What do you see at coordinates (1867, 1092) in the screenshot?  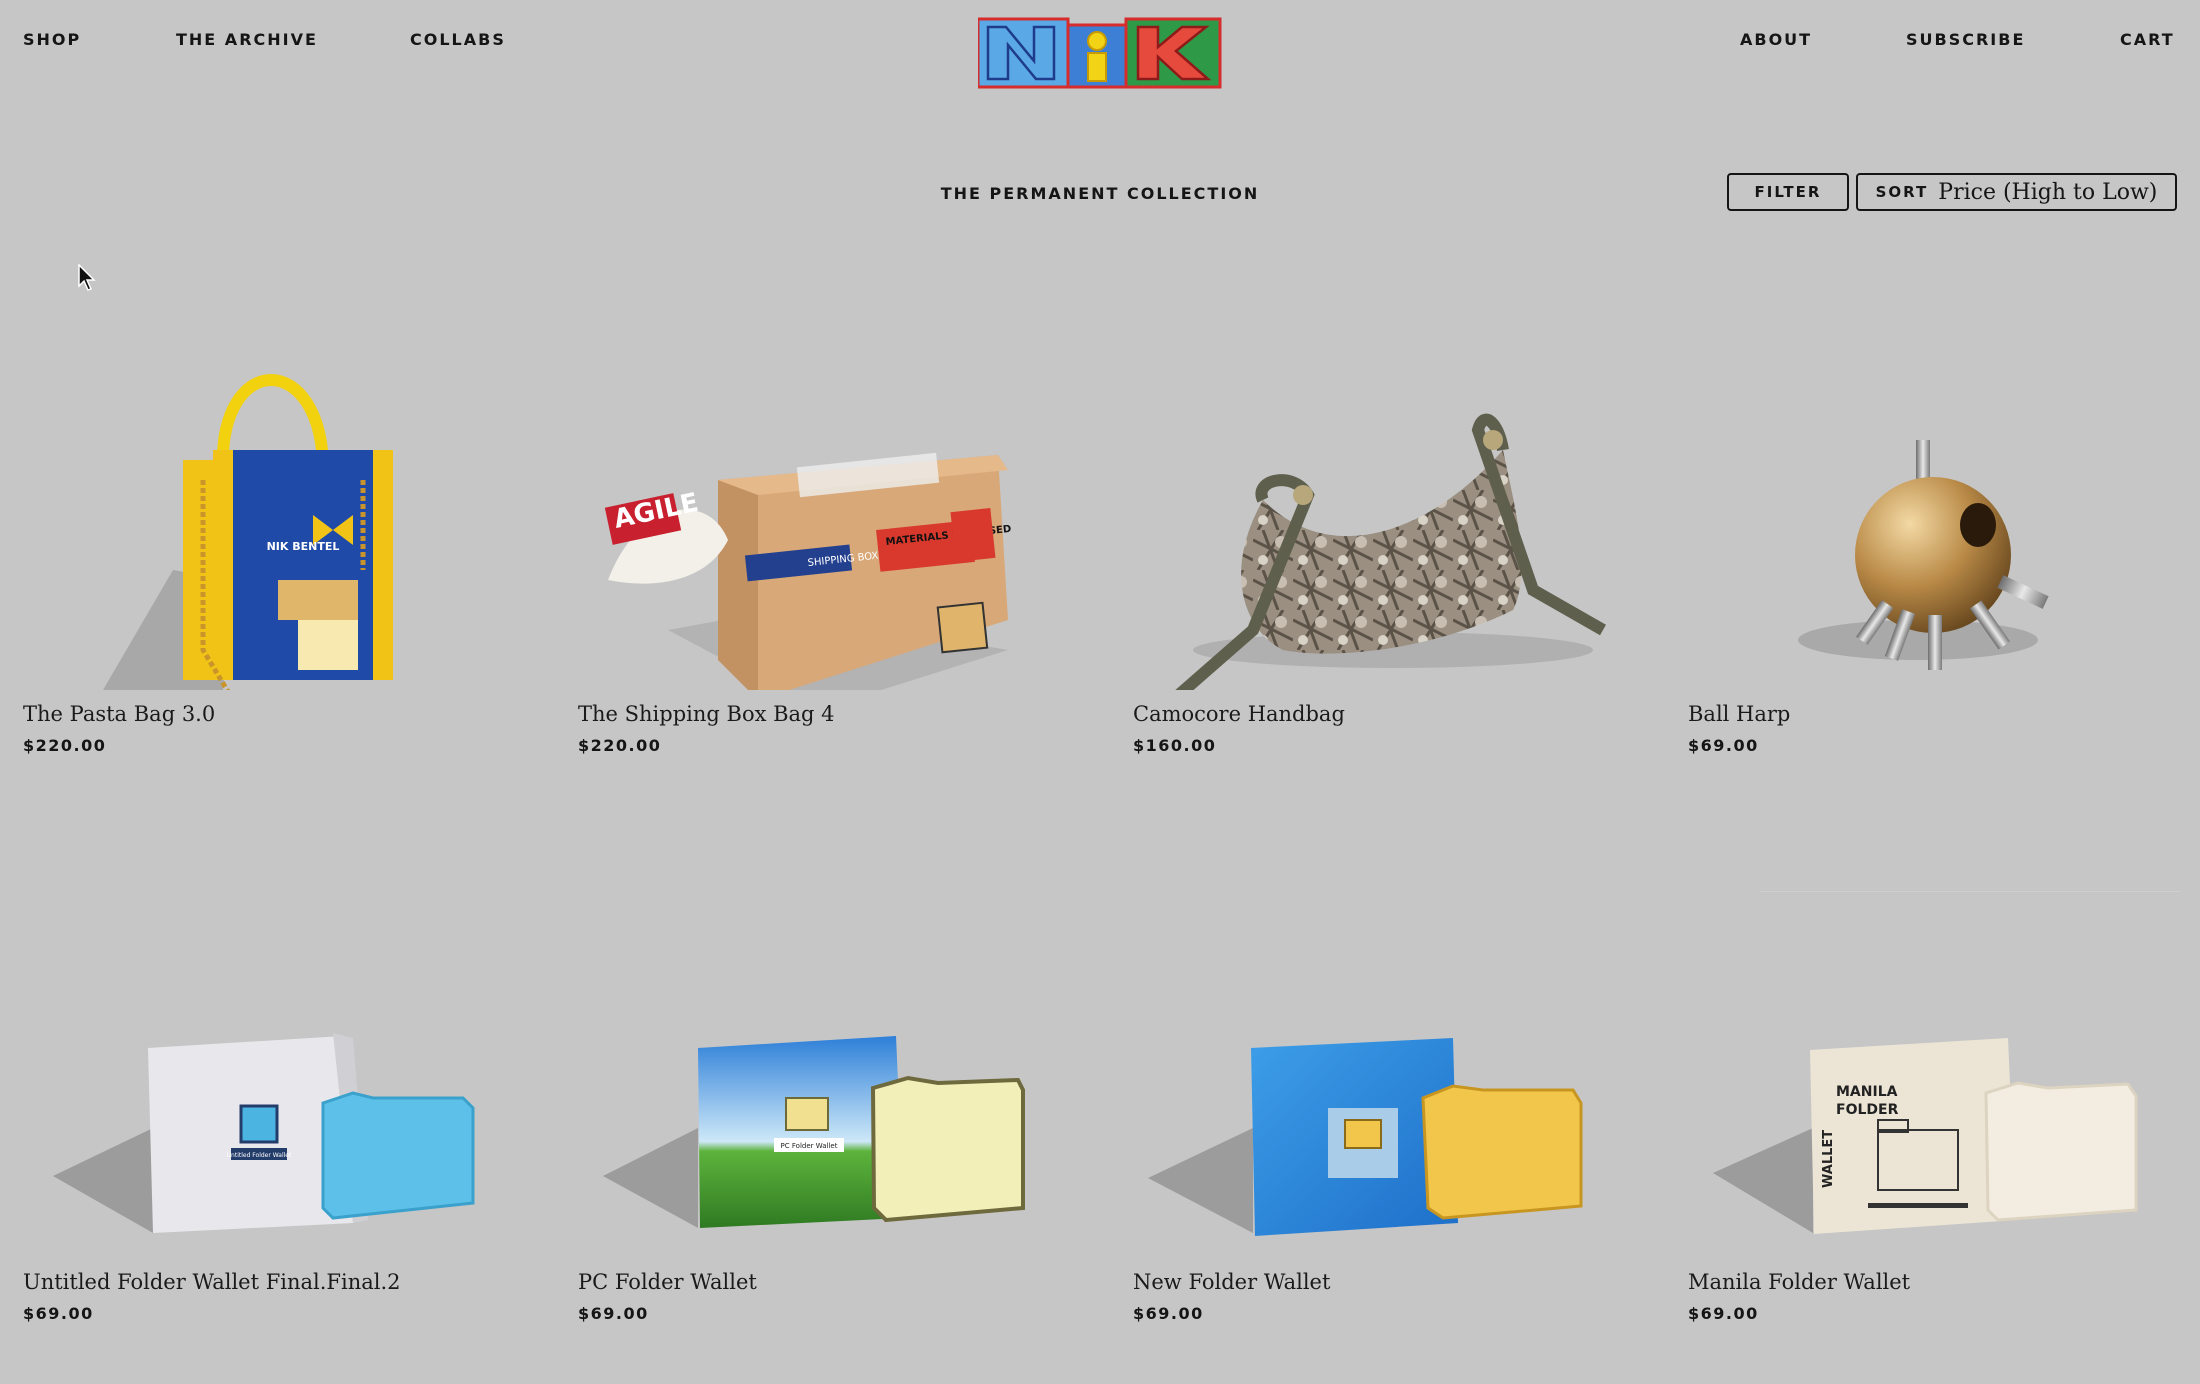 I see `manila-box-line1: MANILA` at bounding box center [1867, 1092].